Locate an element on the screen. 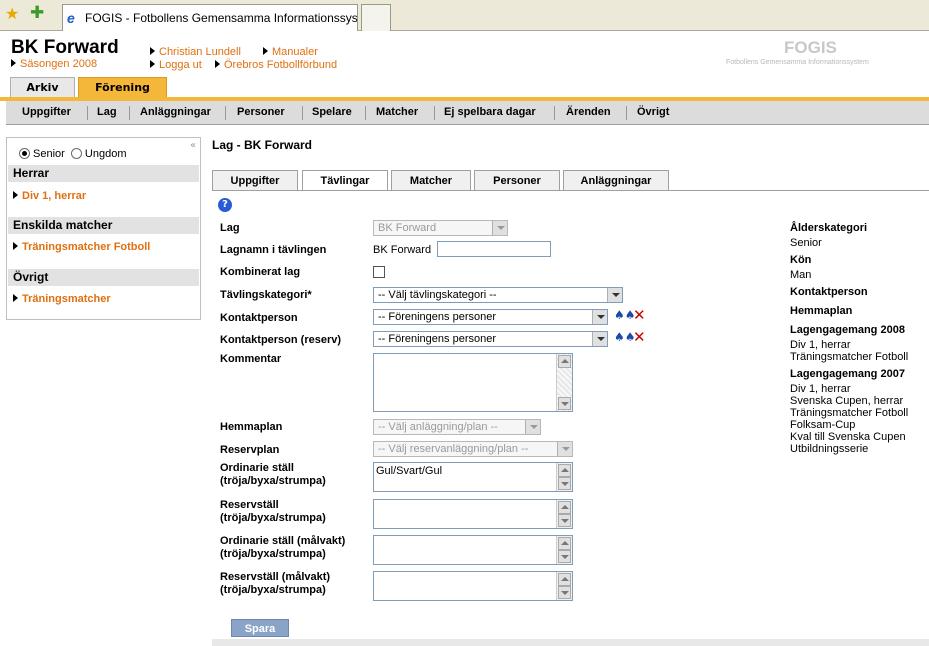 This screenshot has height=646, width=929. ie-icon: e is located at coordinates (71, 18).